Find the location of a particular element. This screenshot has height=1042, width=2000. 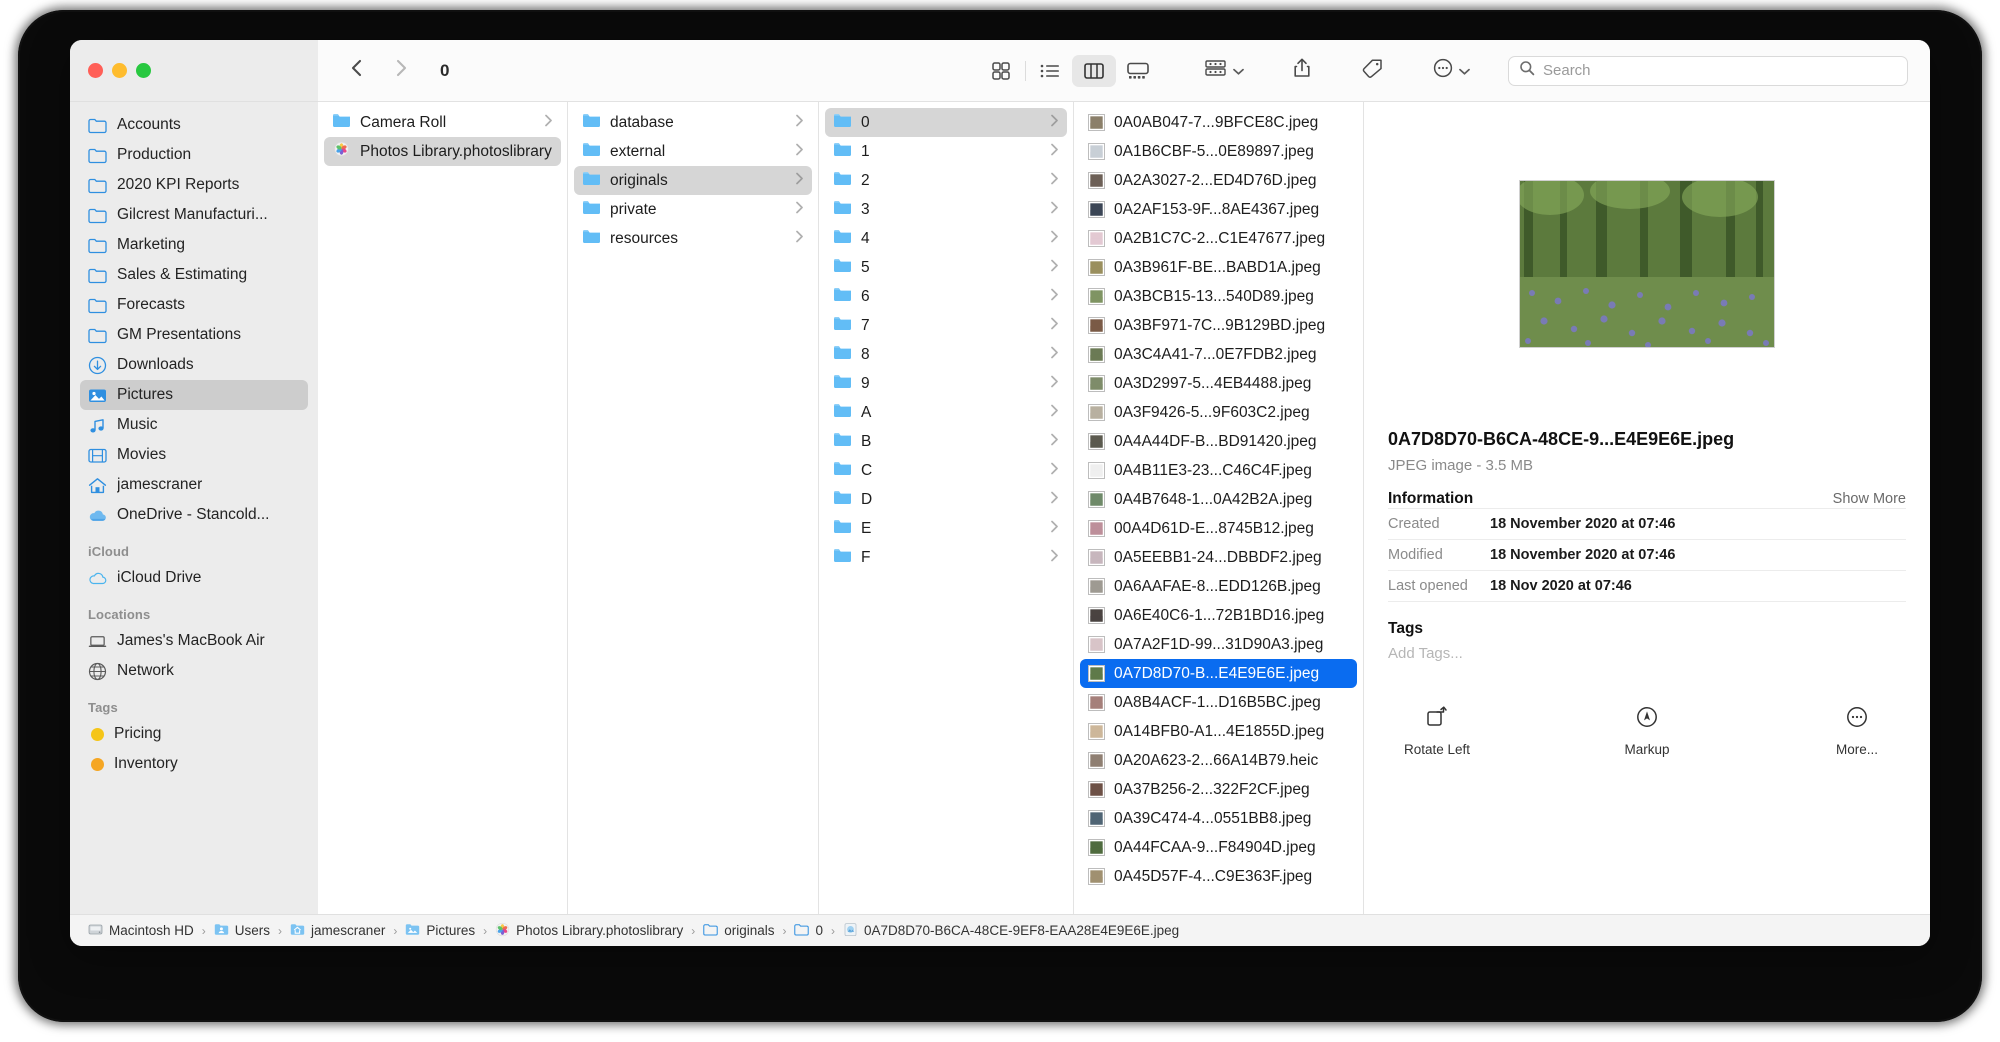

minimize-button is located at coordinates (119, 70).